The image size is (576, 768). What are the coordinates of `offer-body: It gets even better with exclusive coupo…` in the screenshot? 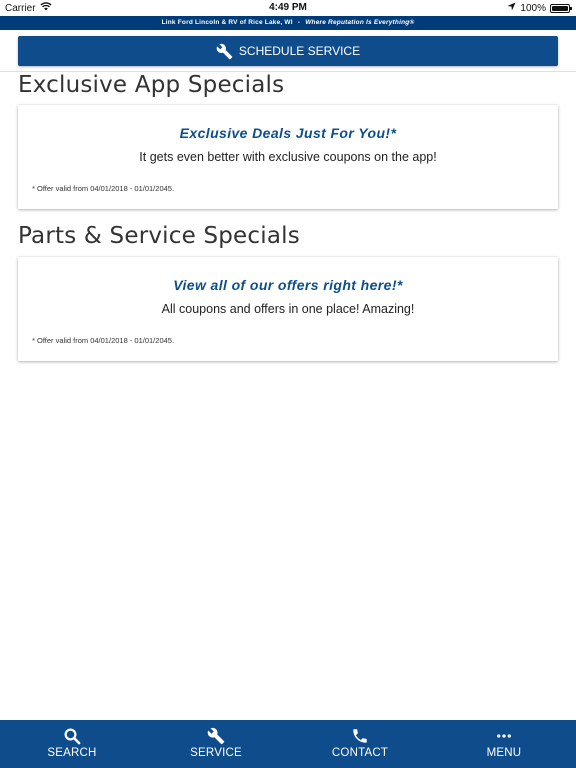 It's located at (288, 157).